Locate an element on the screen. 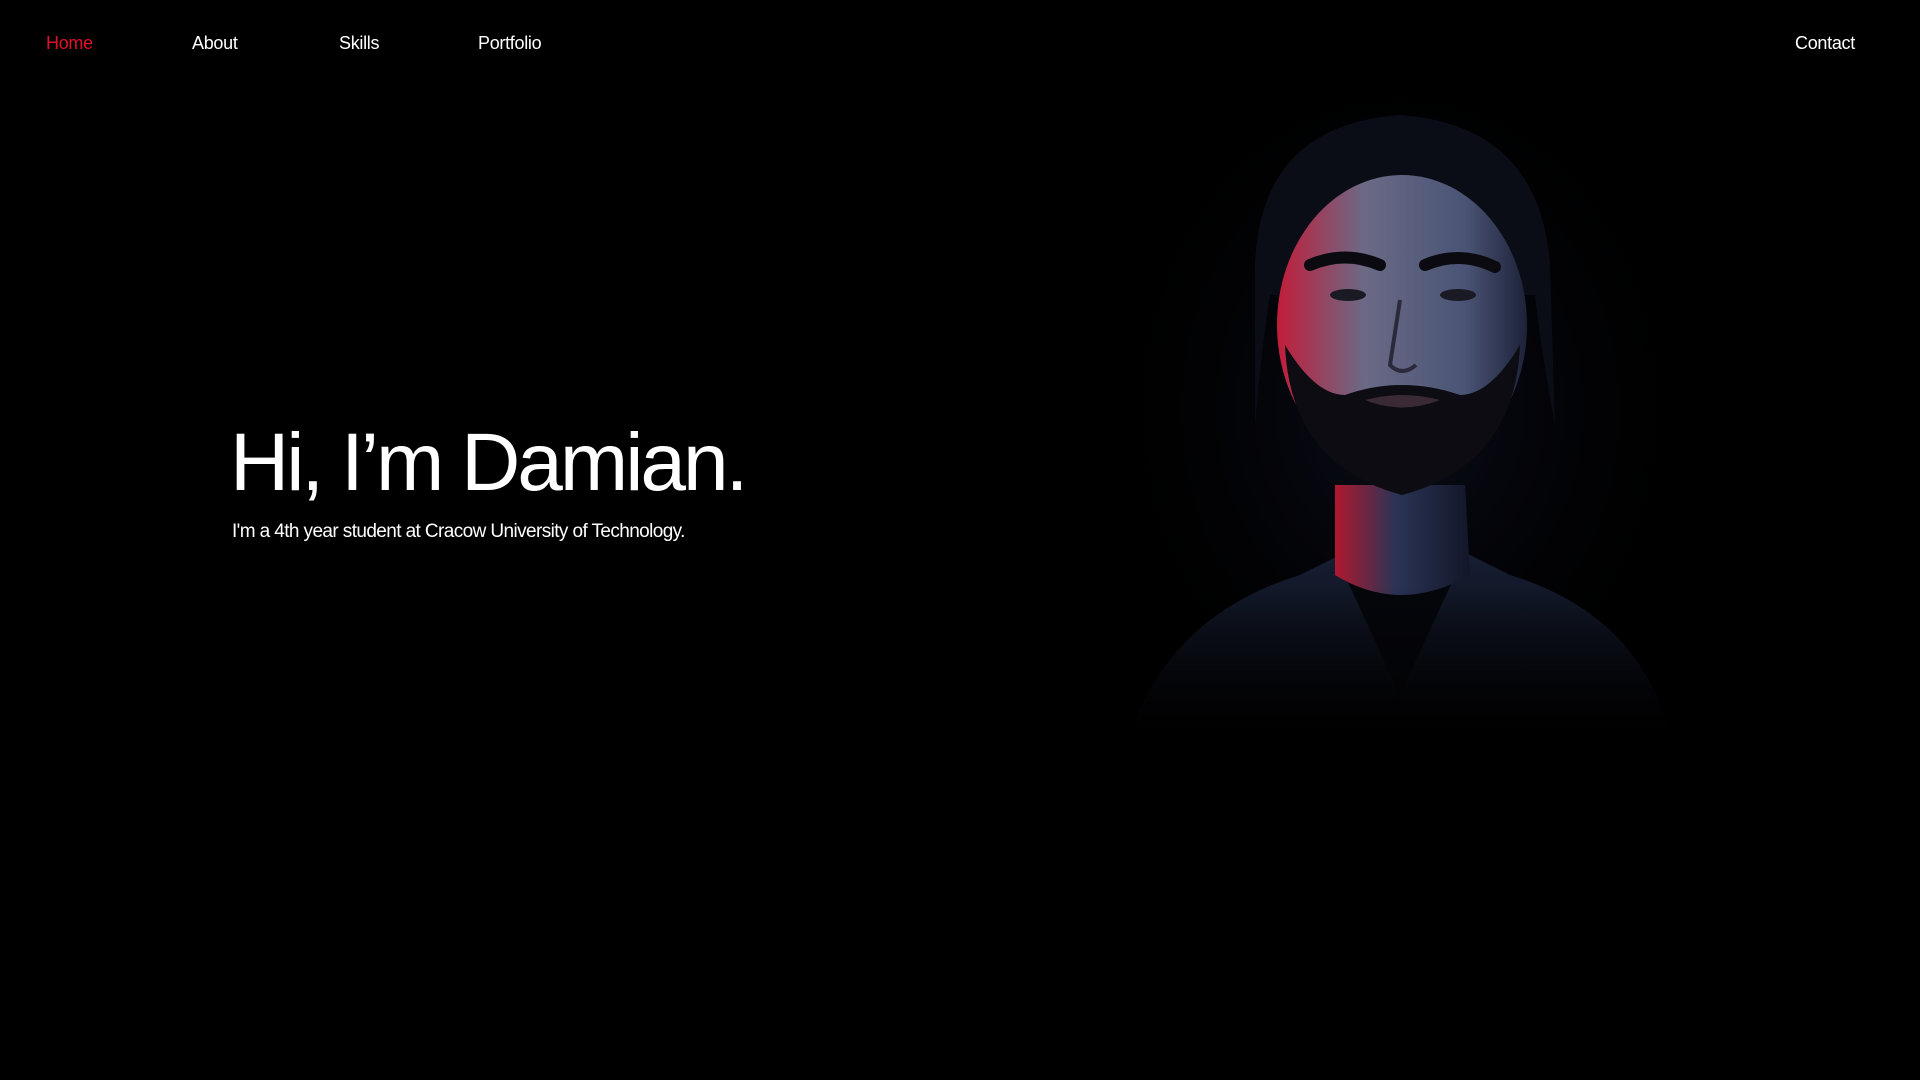  nav-portfolio-link: Portfolio is located at coordinates (510, 43).